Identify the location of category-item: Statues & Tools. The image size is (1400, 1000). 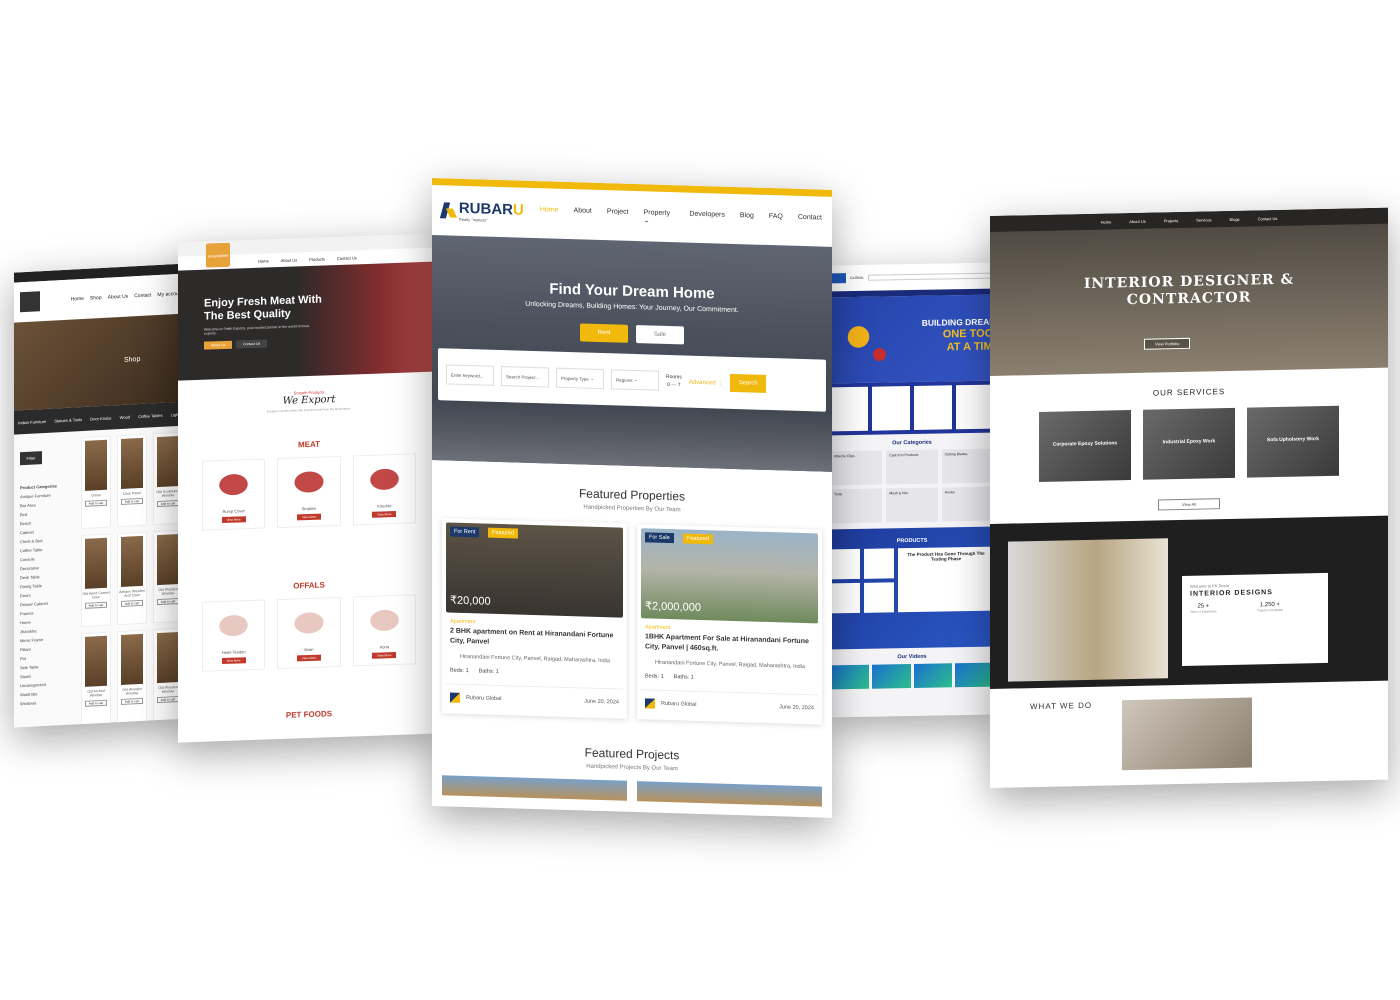
(68, 420).